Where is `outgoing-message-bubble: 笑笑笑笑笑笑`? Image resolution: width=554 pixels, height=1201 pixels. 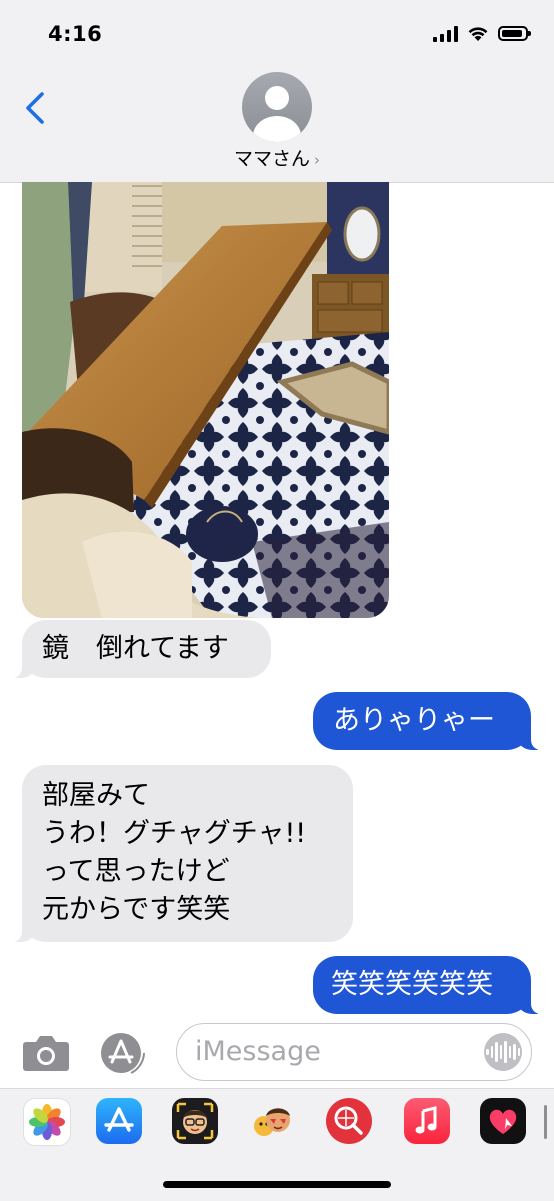 outgoing-message-bubble: 笑笑笑笑笑笑 is located at coordinates (428, 985).